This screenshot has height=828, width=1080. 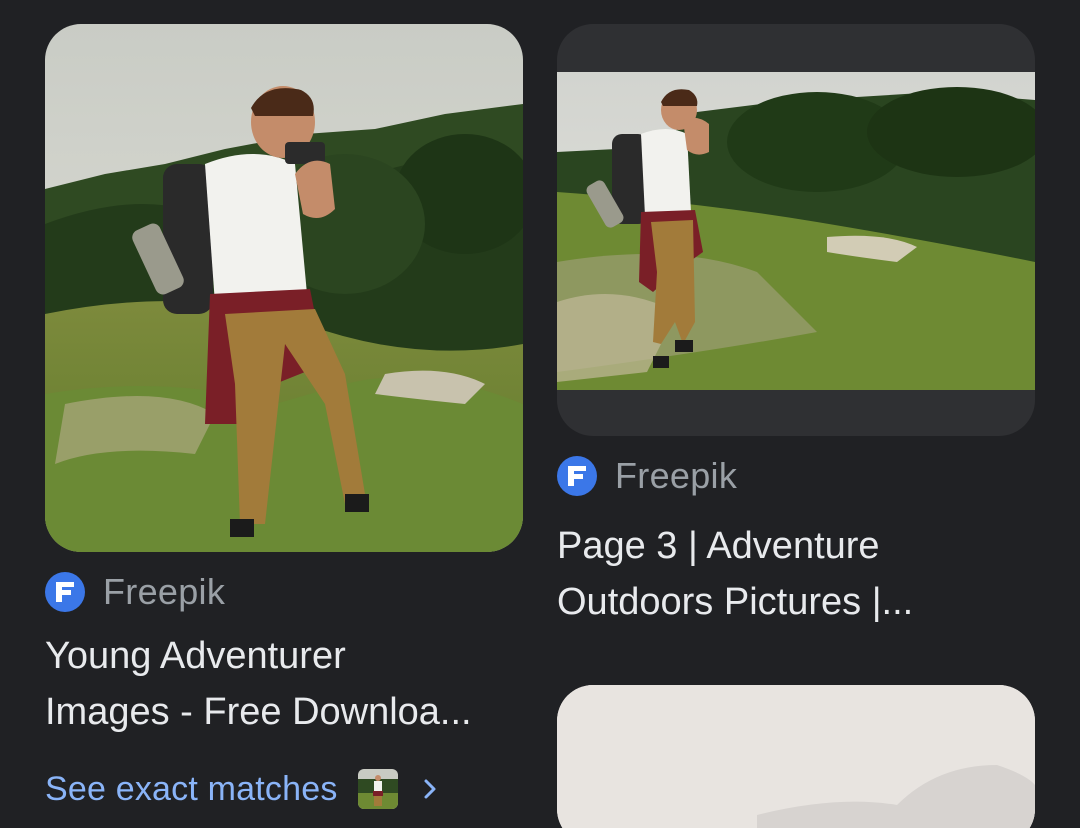 What do you see at coordinates (191, 788) in the screenshot?
I see `see-exact-matches-label: See exact matches` at bounding box center [191, 788].